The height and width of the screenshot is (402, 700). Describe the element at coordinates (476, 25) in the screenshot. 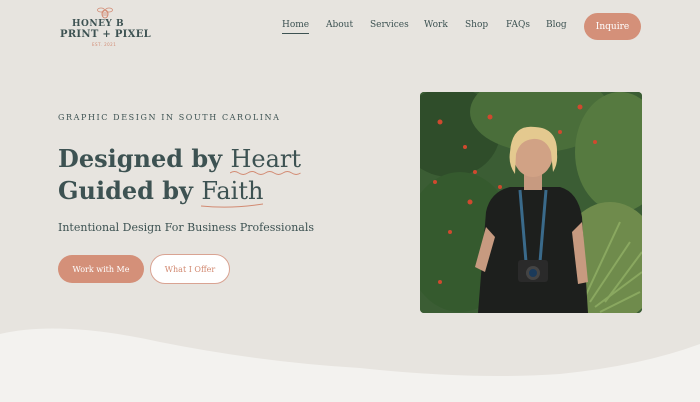

I see `nav-shop: Shop` at that location.